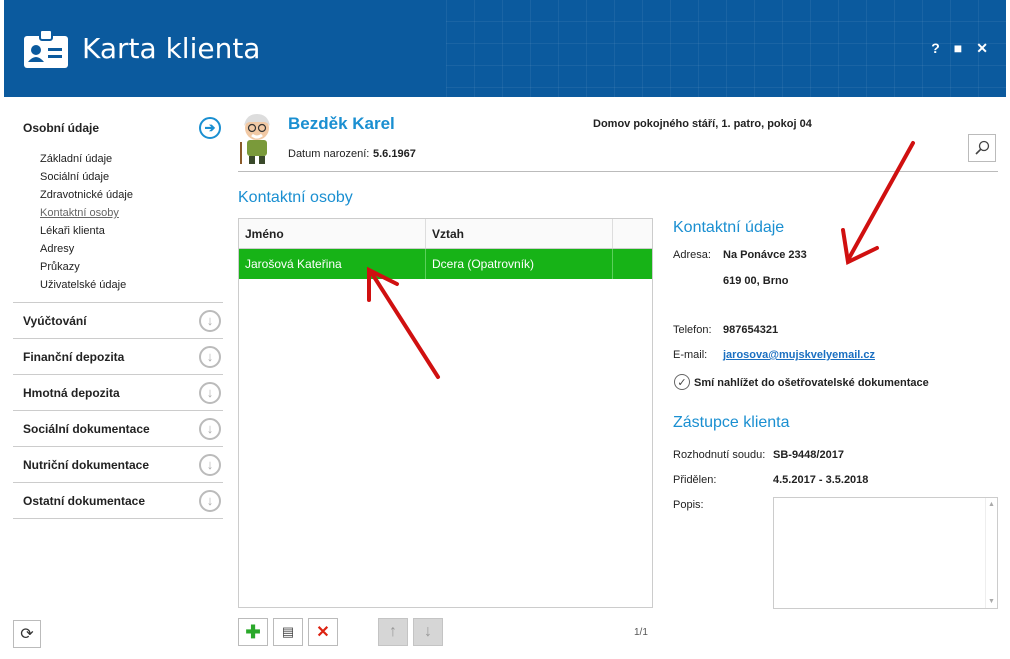 This screenshot has width=1010, height=659. I want to click on sidebar-section-vyuctovani: Vyúčtování ↓, so click(118, 321).